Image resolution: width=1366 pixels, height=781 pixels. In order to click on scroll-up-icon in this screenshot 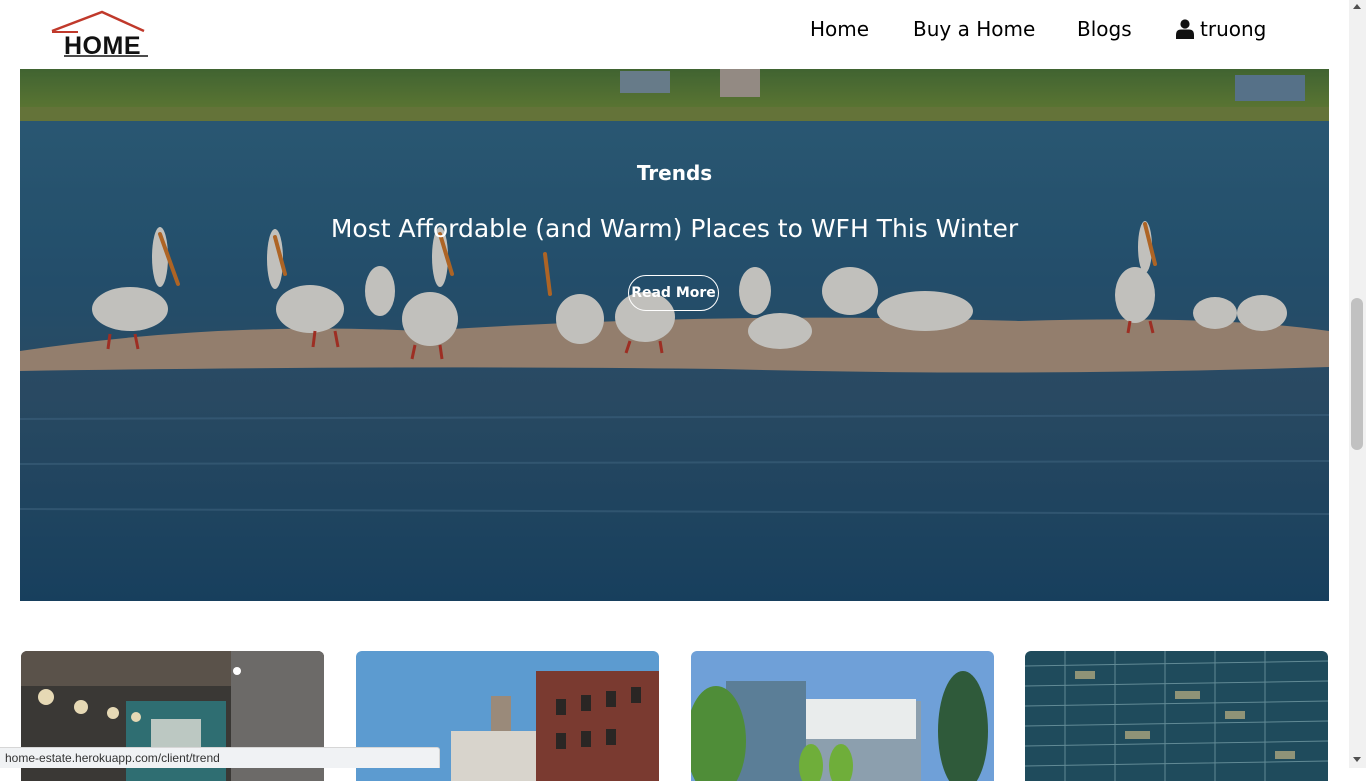, I will do `click(1357, 6)`.